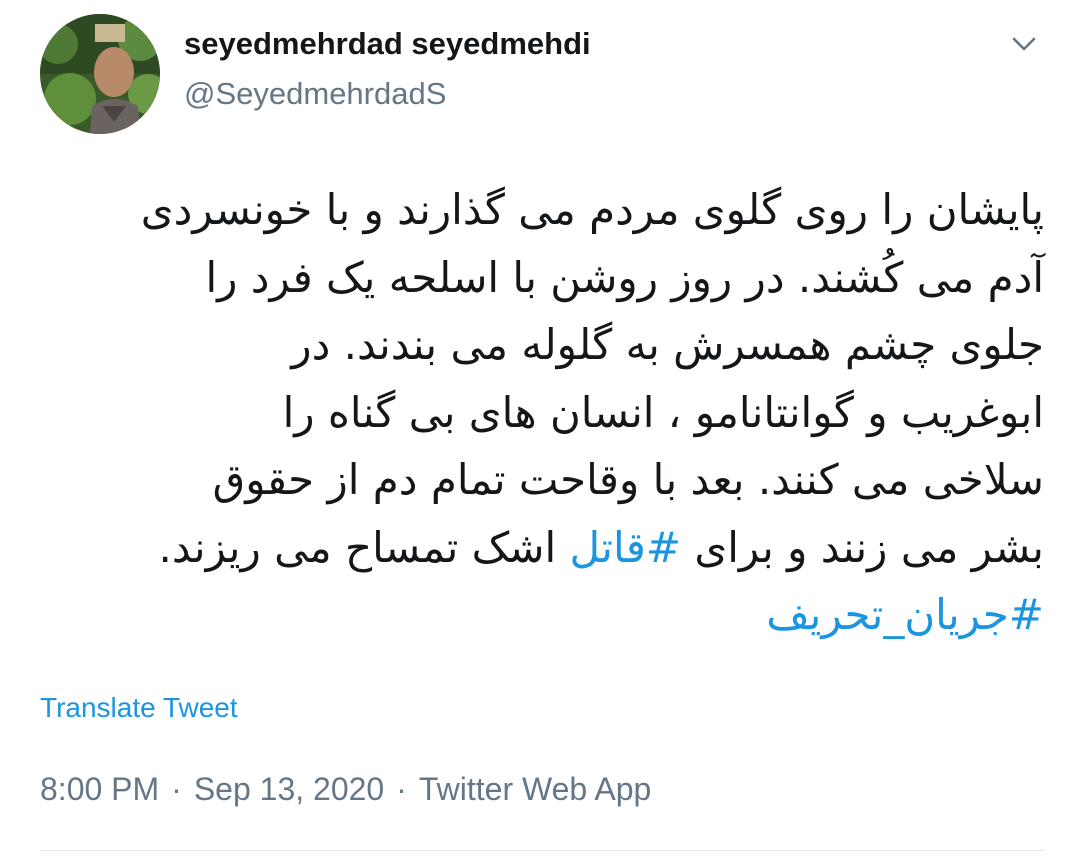  I want to click on translate-tweet-link: Translate Tweet, so click(139, 708).